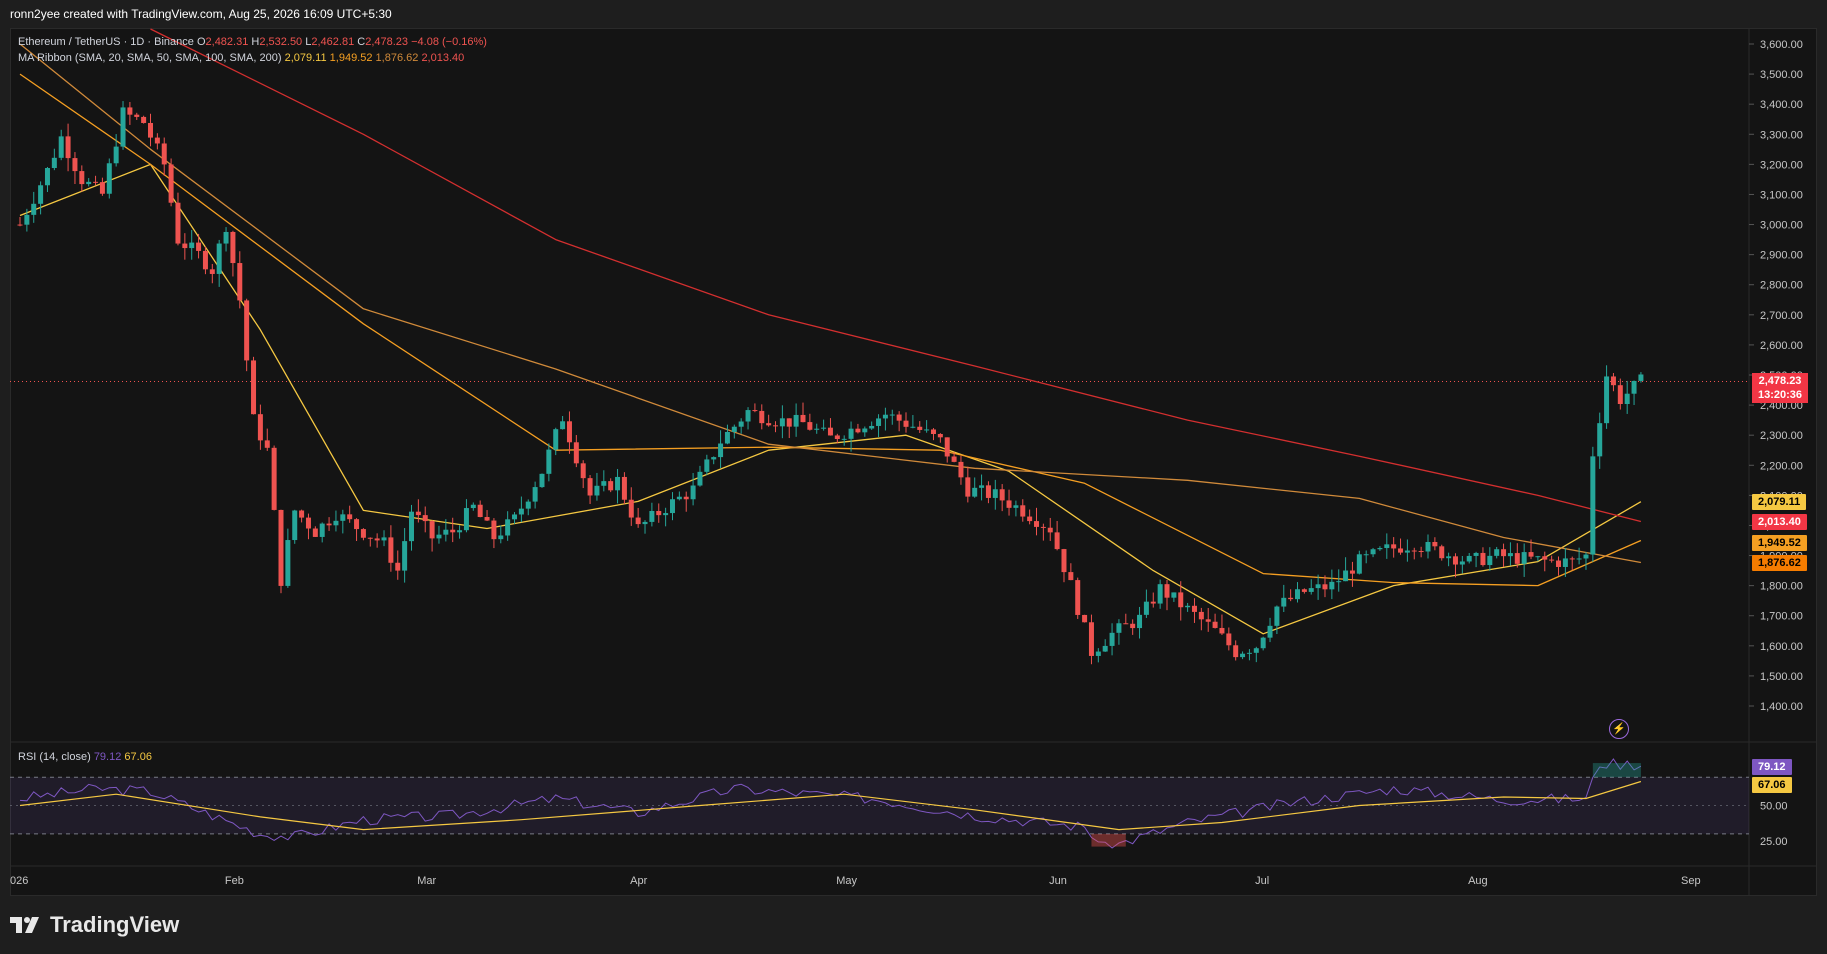 Image resolution: width=1827 pixels, height=954 pixels. Describe the element at coordinates (1781, 45) in the screenshot. I see `price-tick-label: 3,600.00` at that location.